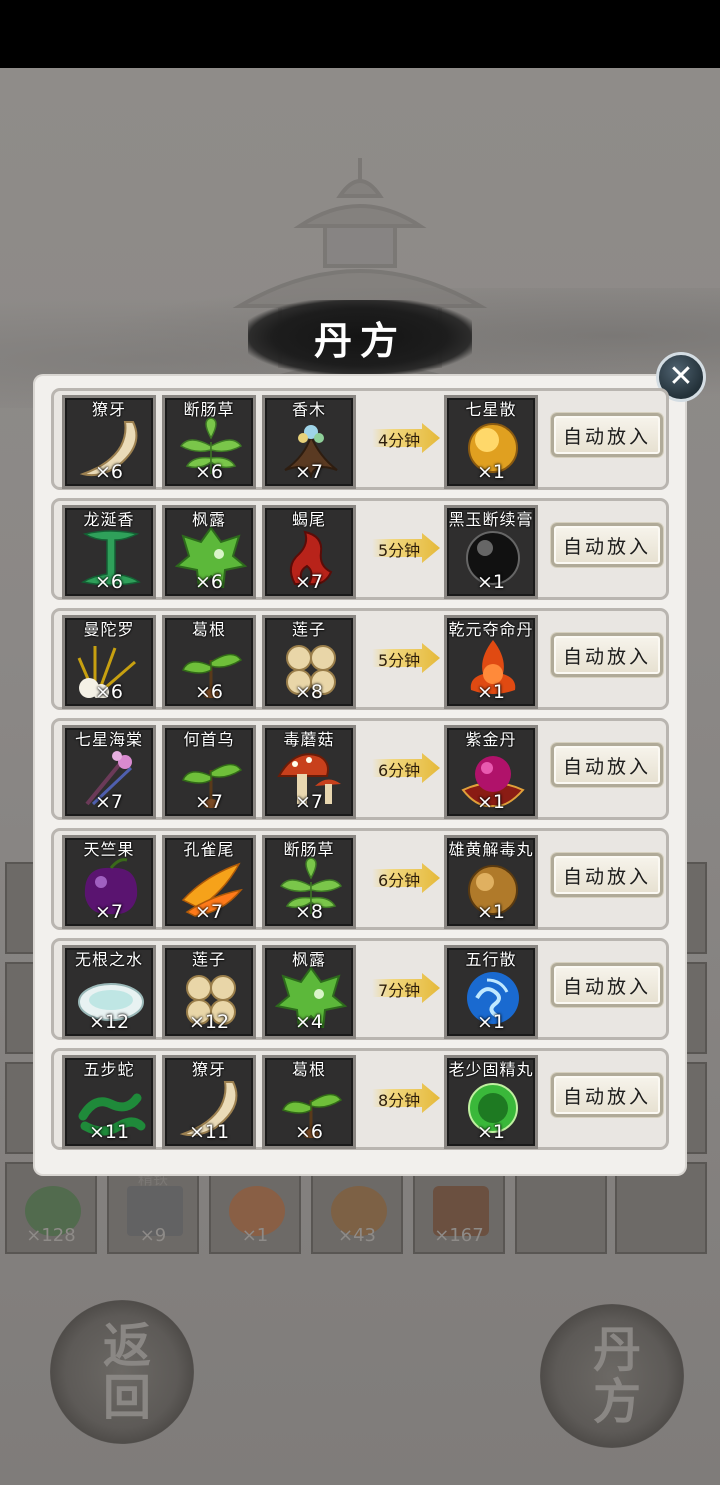 The image size is (720, 1485). I want to click on ingredient-slot: 枫露 ×6, so click(209, 552).